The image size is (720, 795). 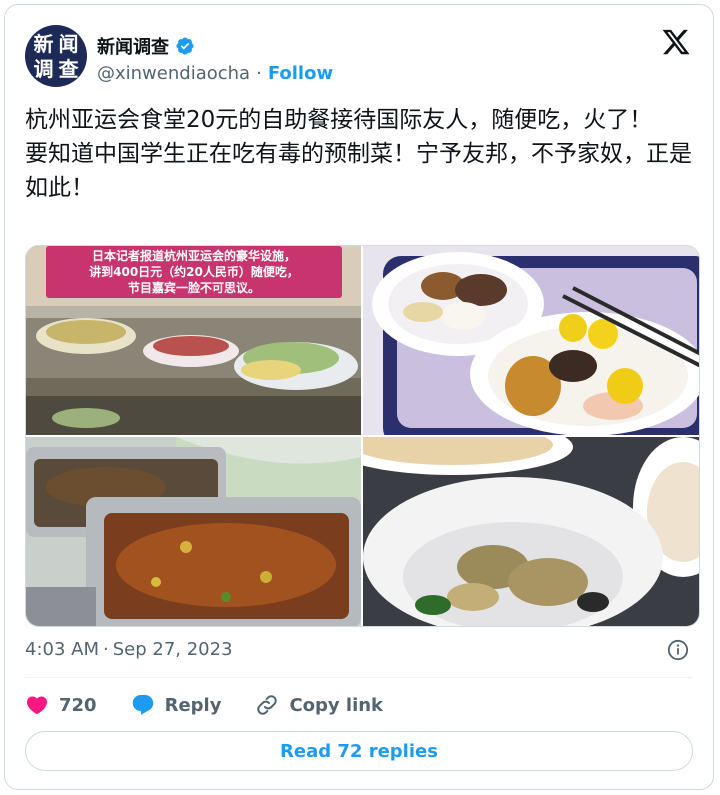 I want to click on display-name: 新闻调查, so click(x=133, y=46).